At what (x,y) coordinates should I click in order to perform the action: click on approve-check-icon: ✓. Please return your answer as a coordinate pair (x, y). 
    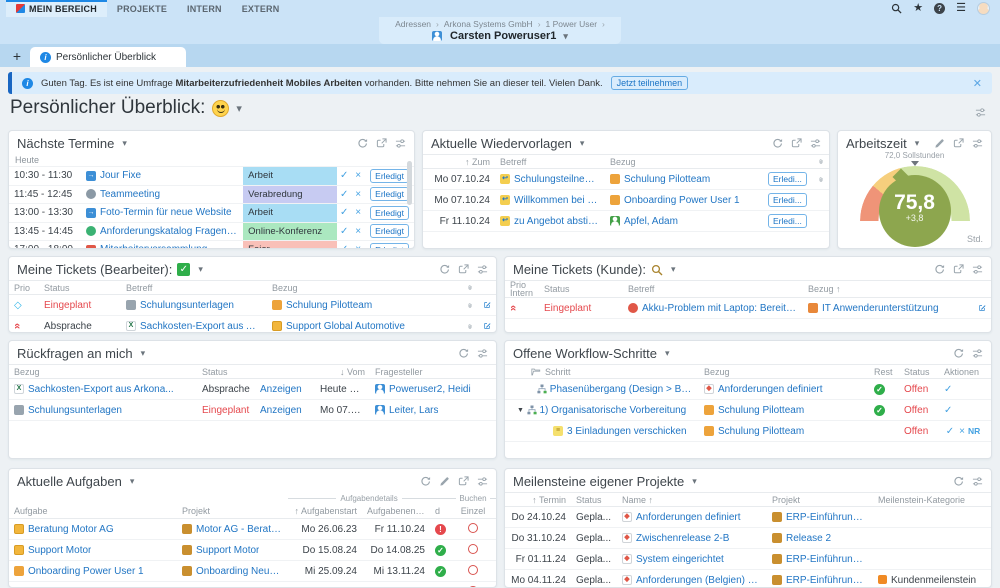
    Looking at the image, I should click on (948, 389).